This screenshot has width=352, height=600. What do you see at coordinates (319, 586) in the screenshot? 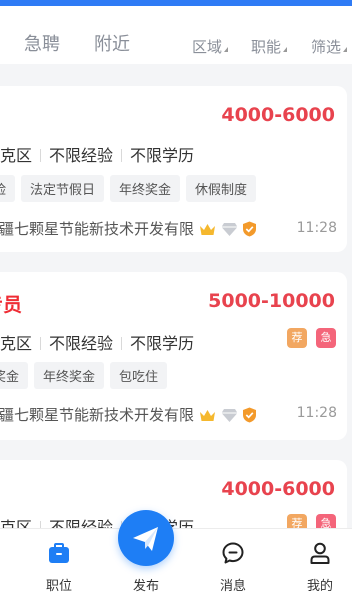
I see `nav-label-profile: 我的` at bounding box center [319, 586].